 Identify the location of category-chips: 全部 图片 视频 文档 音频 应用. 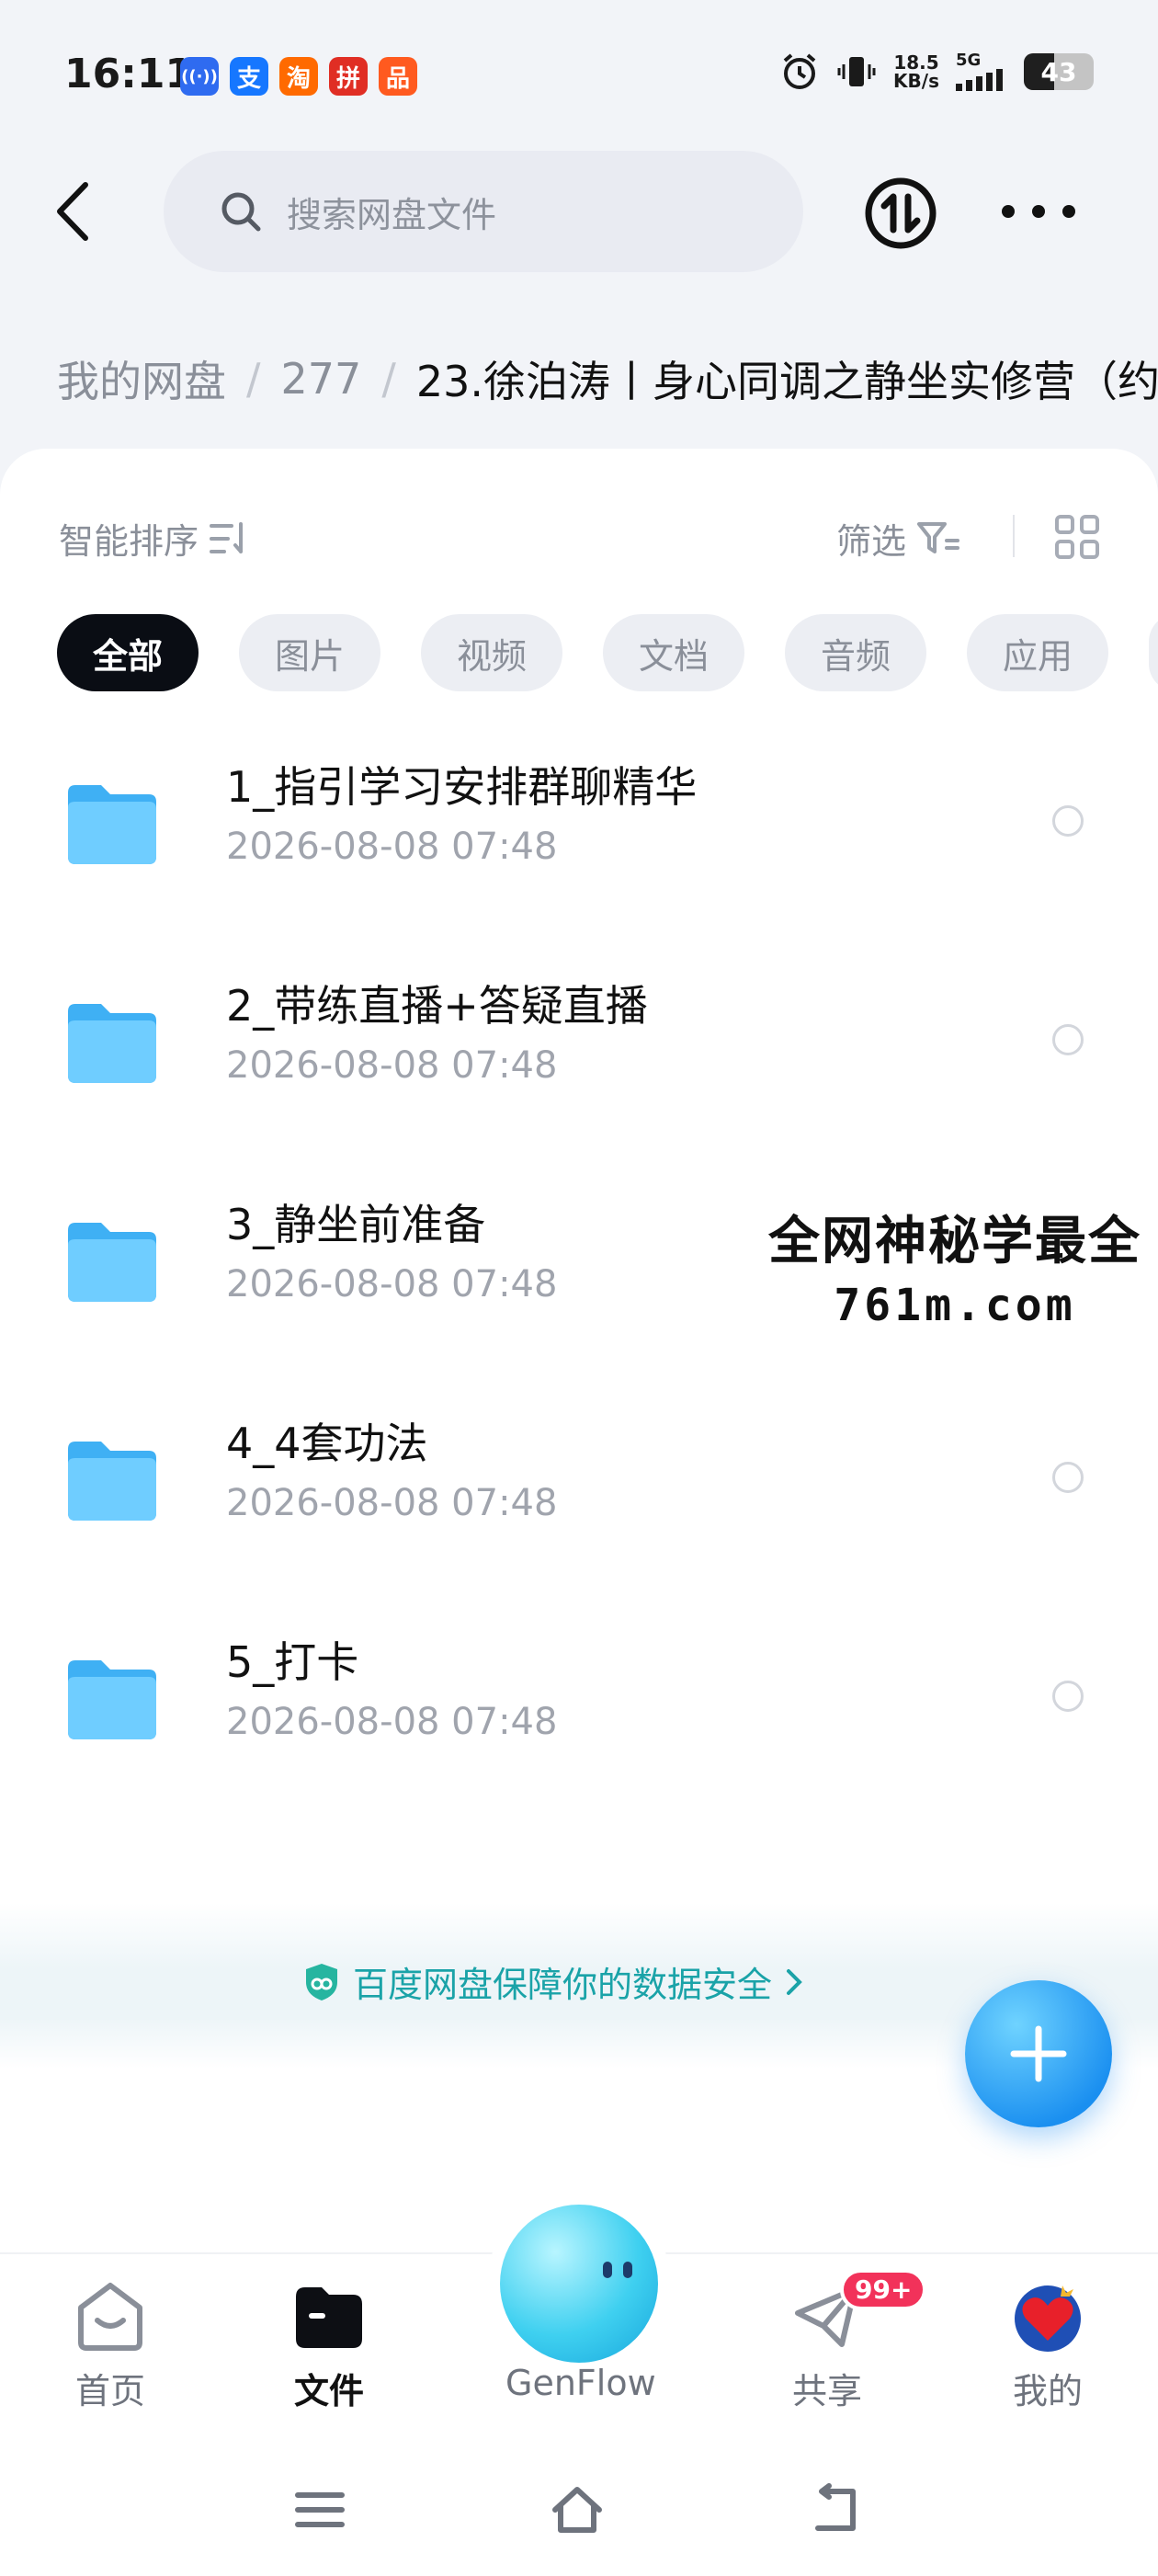
(608, 652).